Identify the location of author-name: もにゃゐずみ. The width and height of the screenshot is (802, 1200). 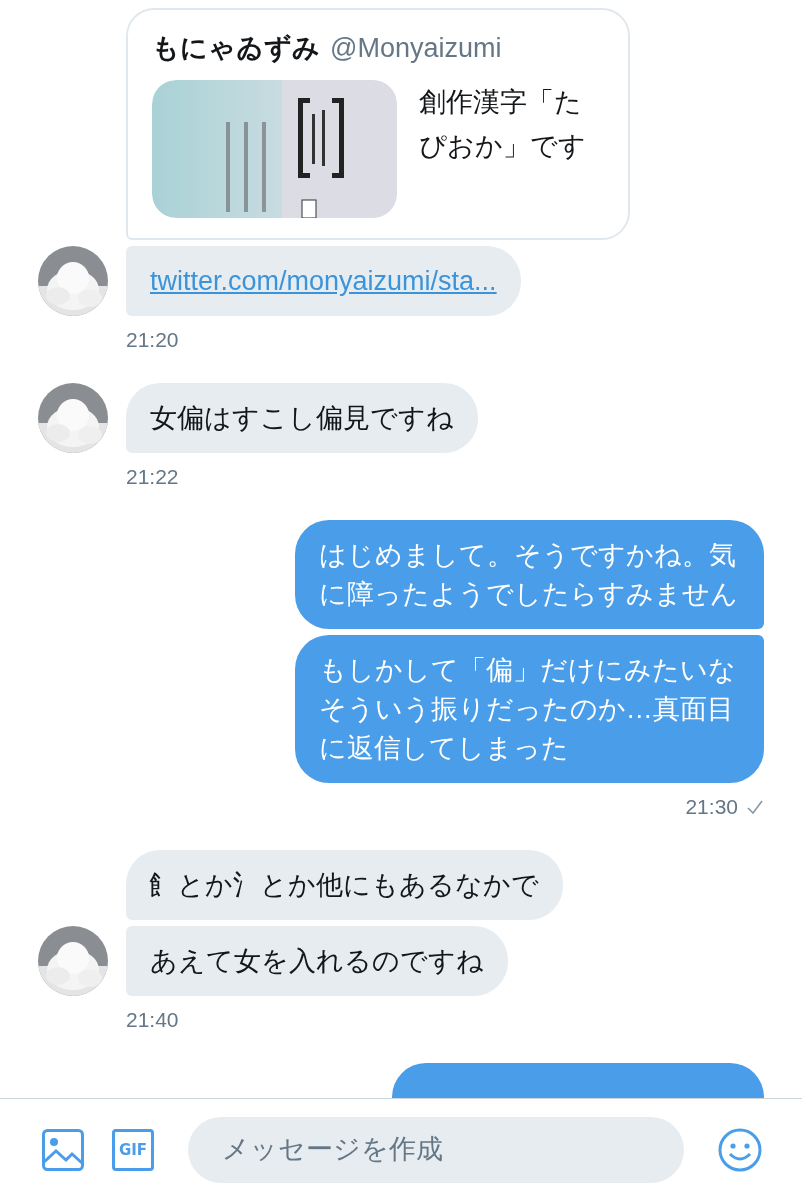
(236, 48).